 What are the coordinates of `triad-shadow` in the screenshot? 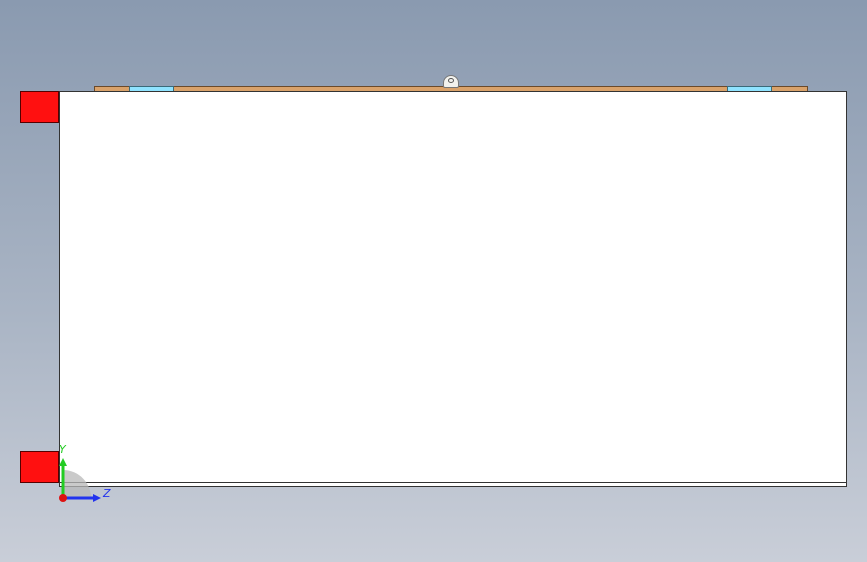 It's located at (77, 484).